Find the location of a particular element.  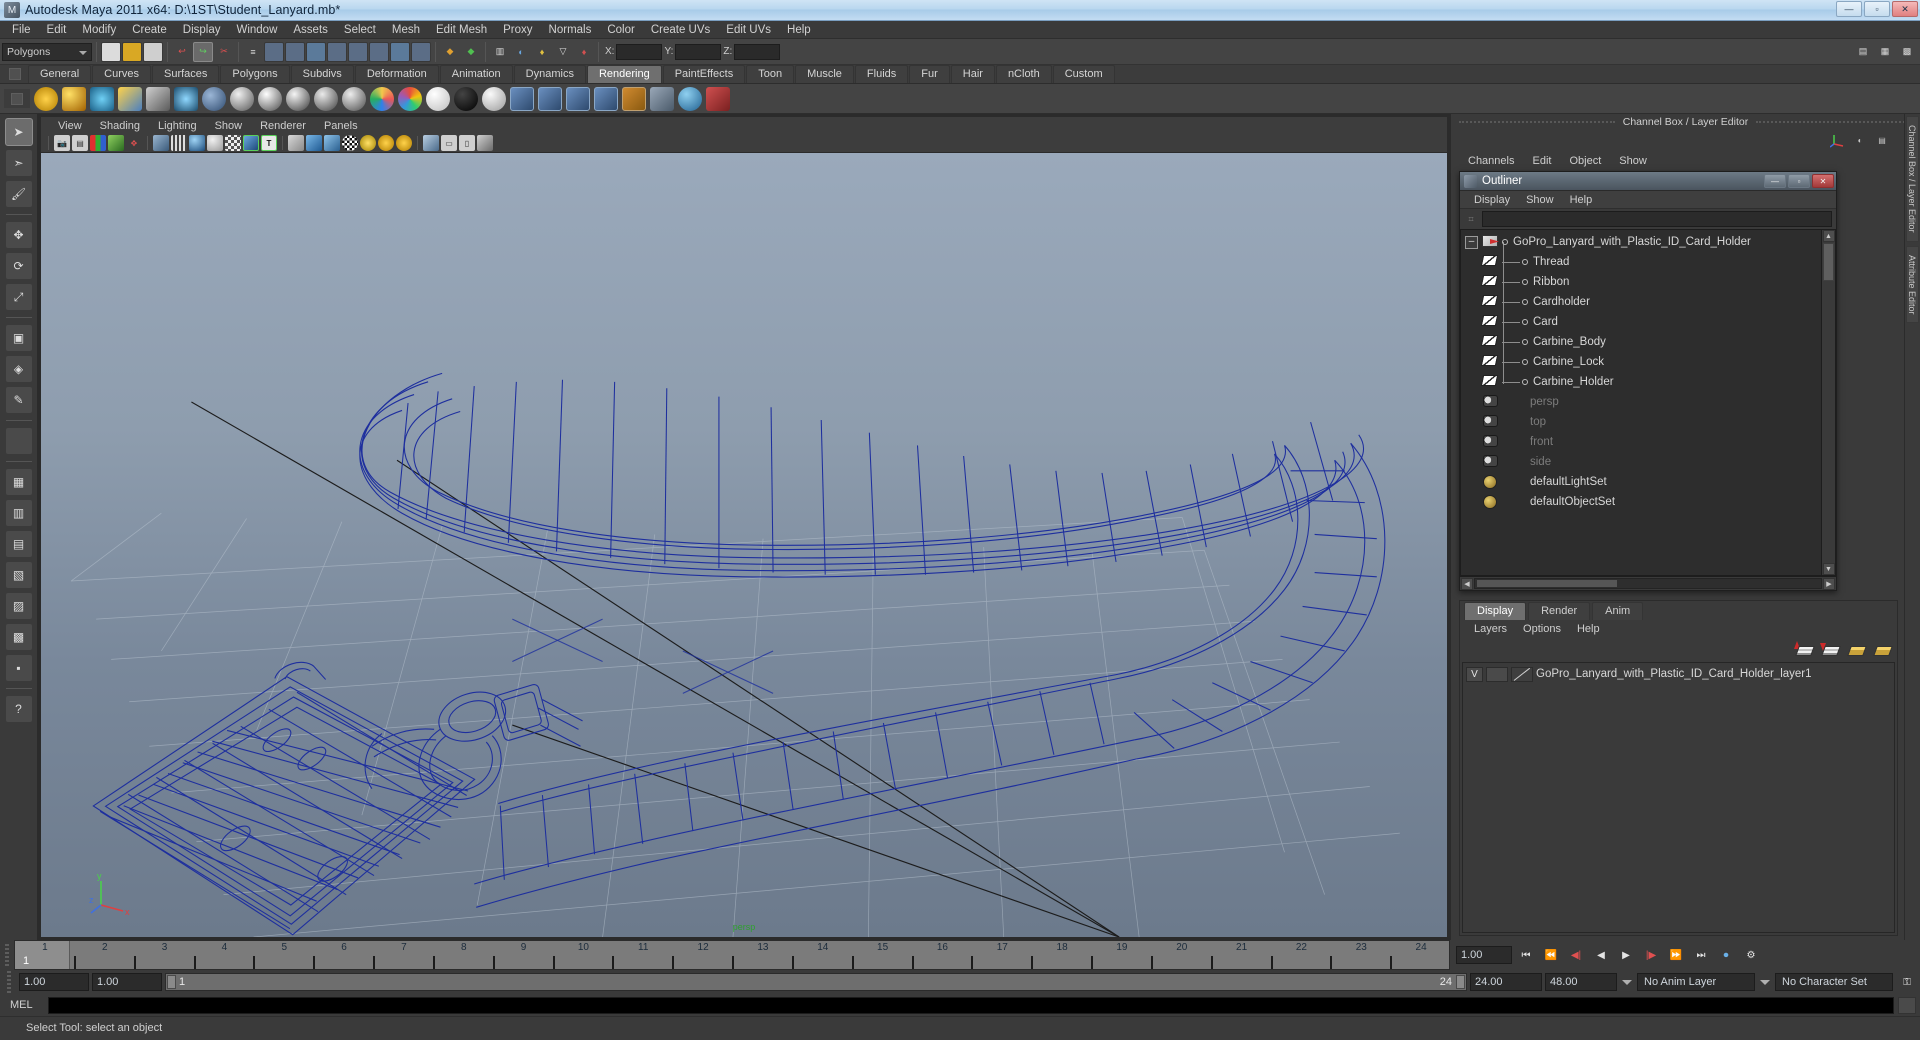

show-hide-attribute-editor-icon: ▦ is located at coordinates (1885, 52).